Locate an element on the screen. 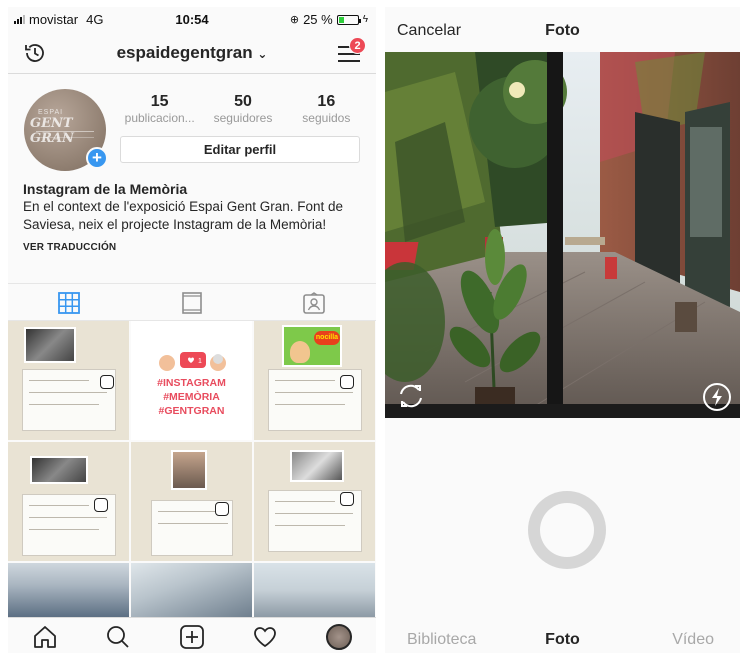 Image resolution: width=740 pixels, height=653 pixels. feed-view-icon is located at coordinates (192, 303).